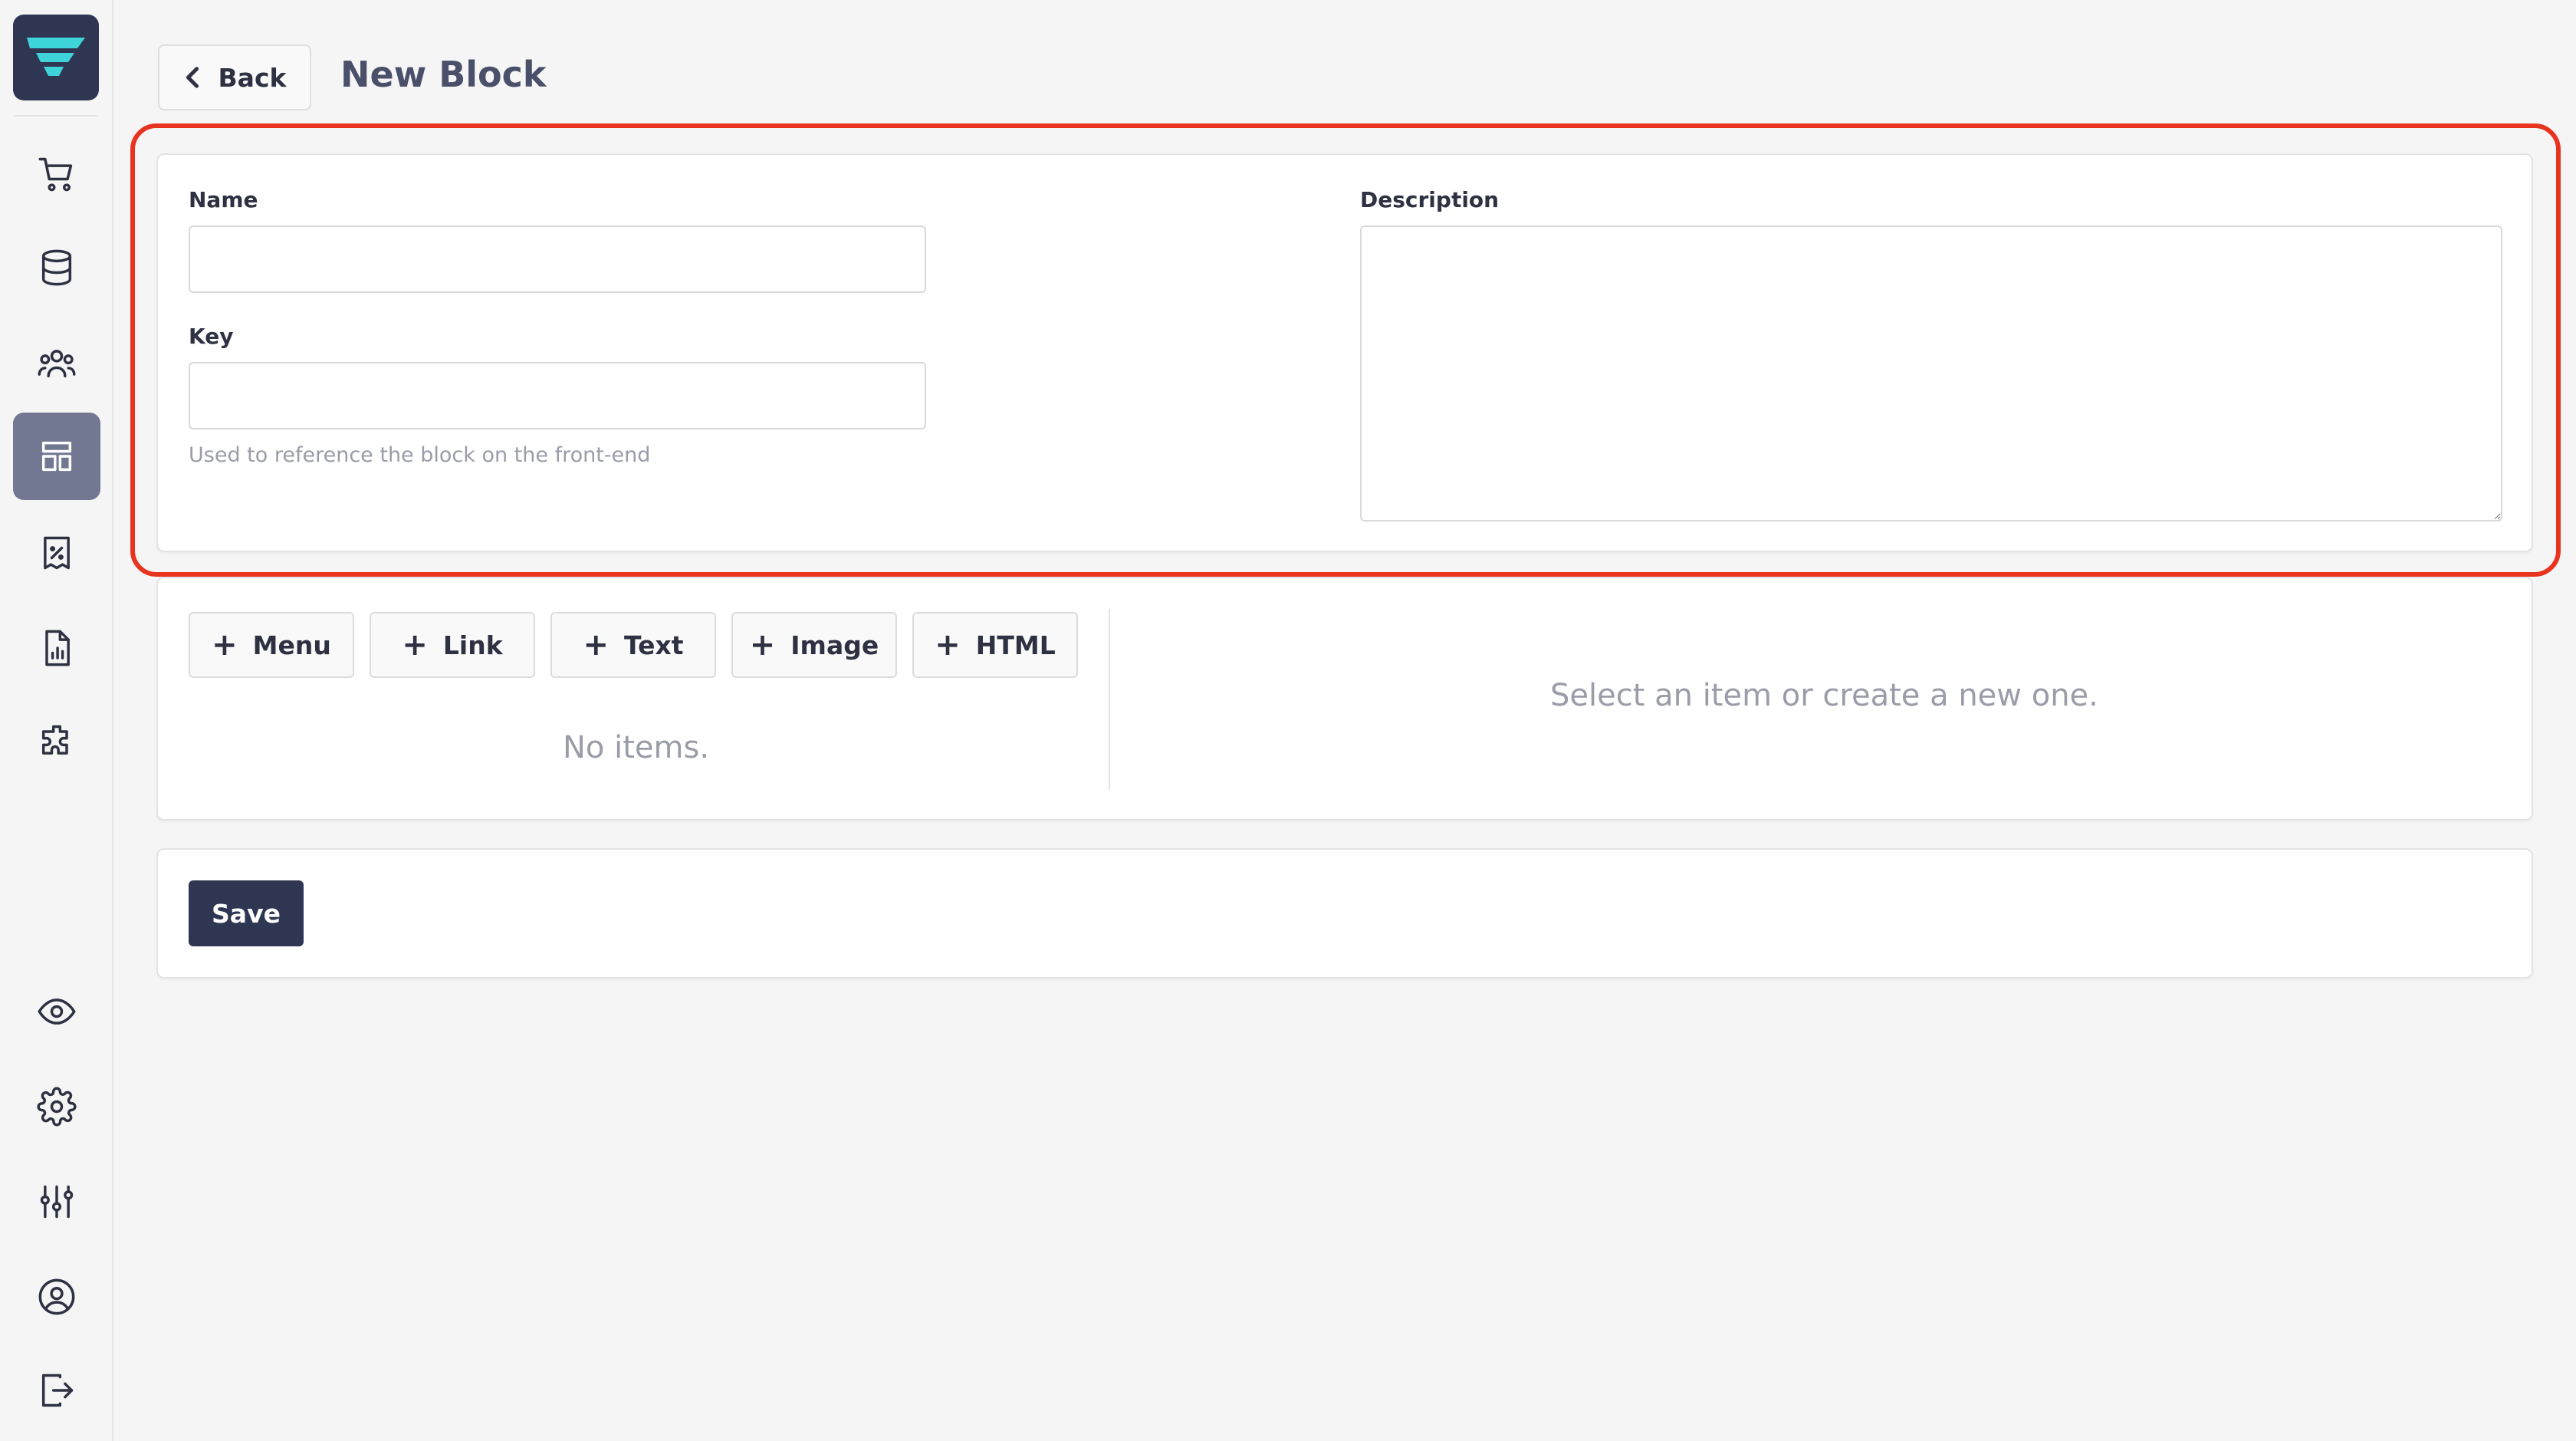 The width and height of the screenshot is (2576, 1441). I want to click on discount-receipt-icon, so click(57, 553).